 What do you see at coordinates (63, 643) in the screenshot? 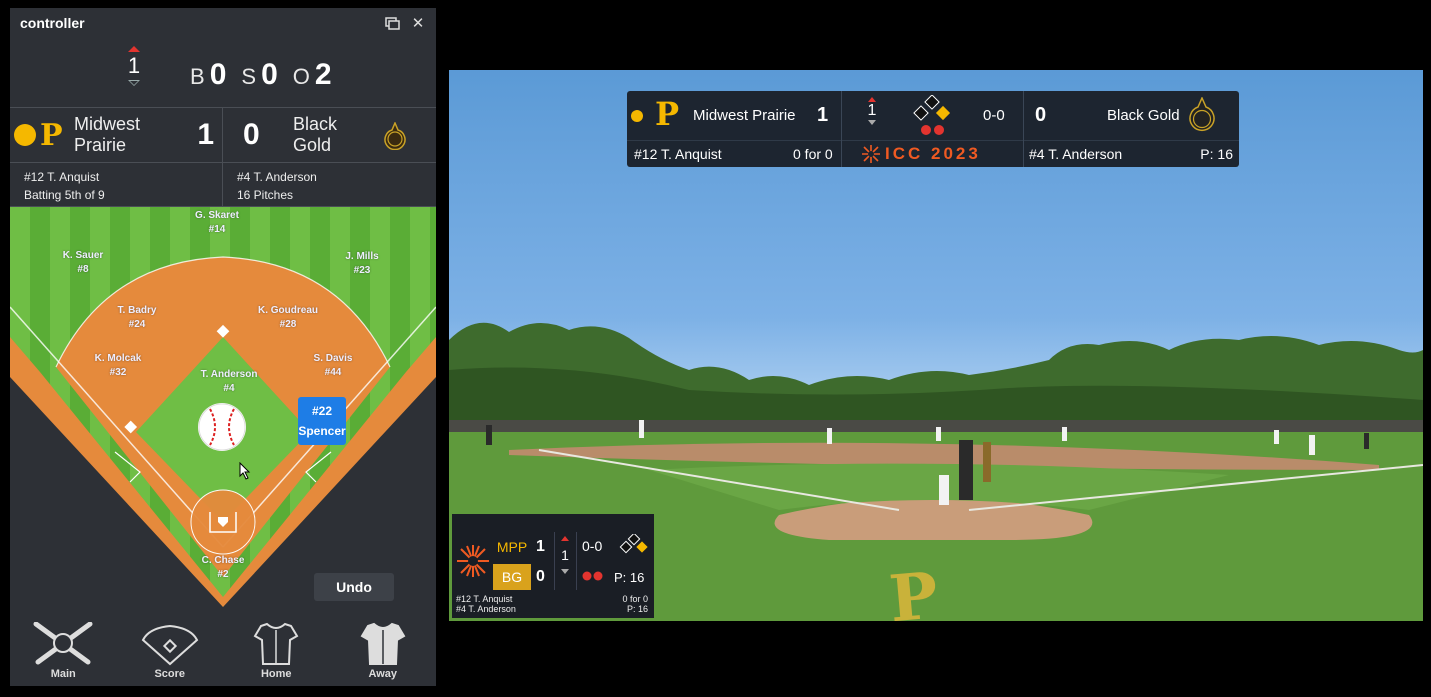
I see `baseball-bats-icon` at bounding box center [63, 643].